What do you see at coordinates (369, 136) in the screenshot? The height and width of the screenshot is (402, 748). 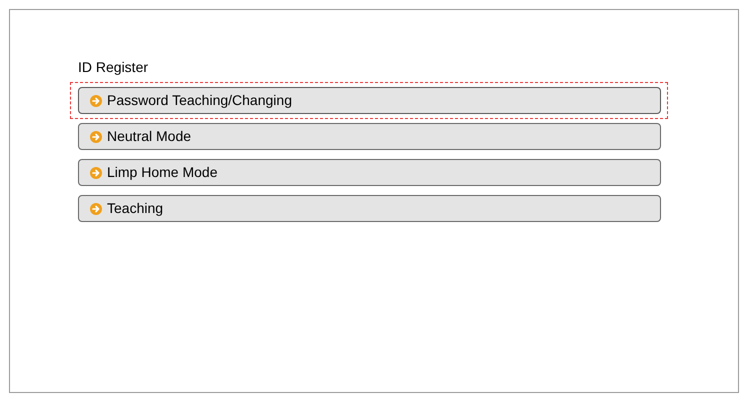 I see `menu-button: Neutral Mode` at bounding box center [369, 136].